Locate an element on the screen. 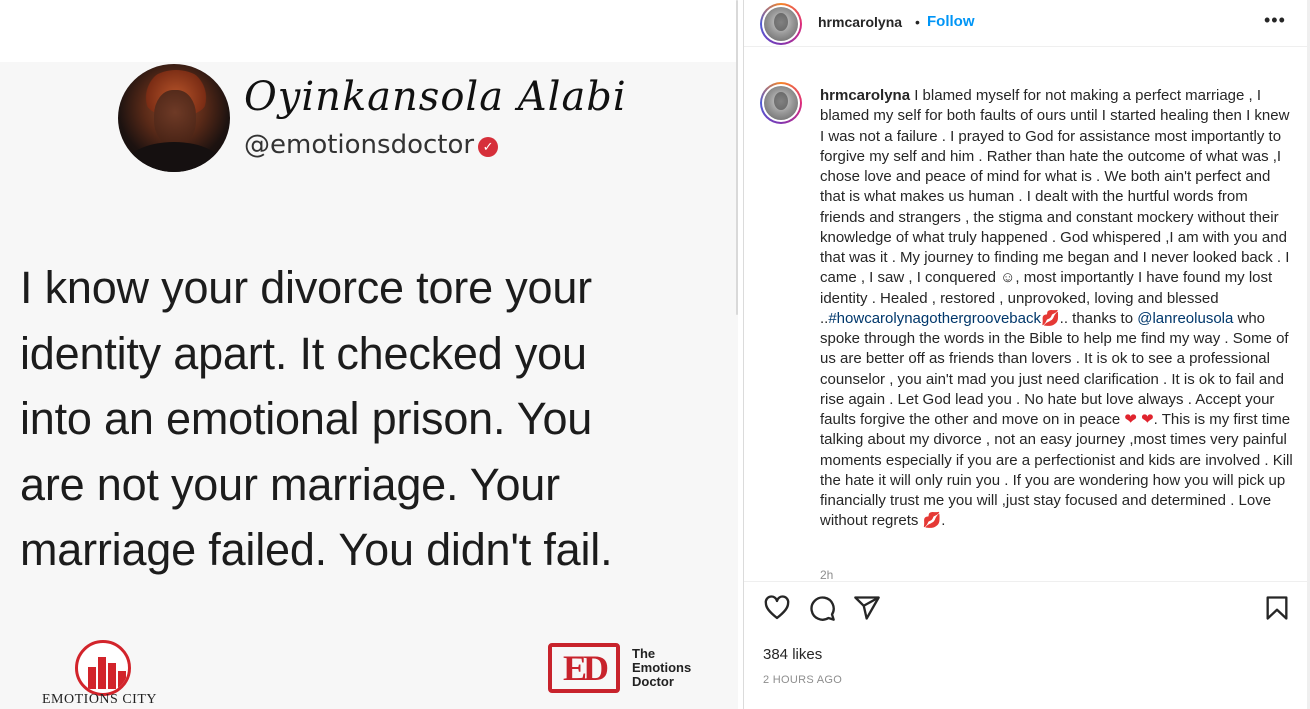 The image size is (1310, 709). more-horizontal-icon: ••• is located at coordinates (1275, 20).